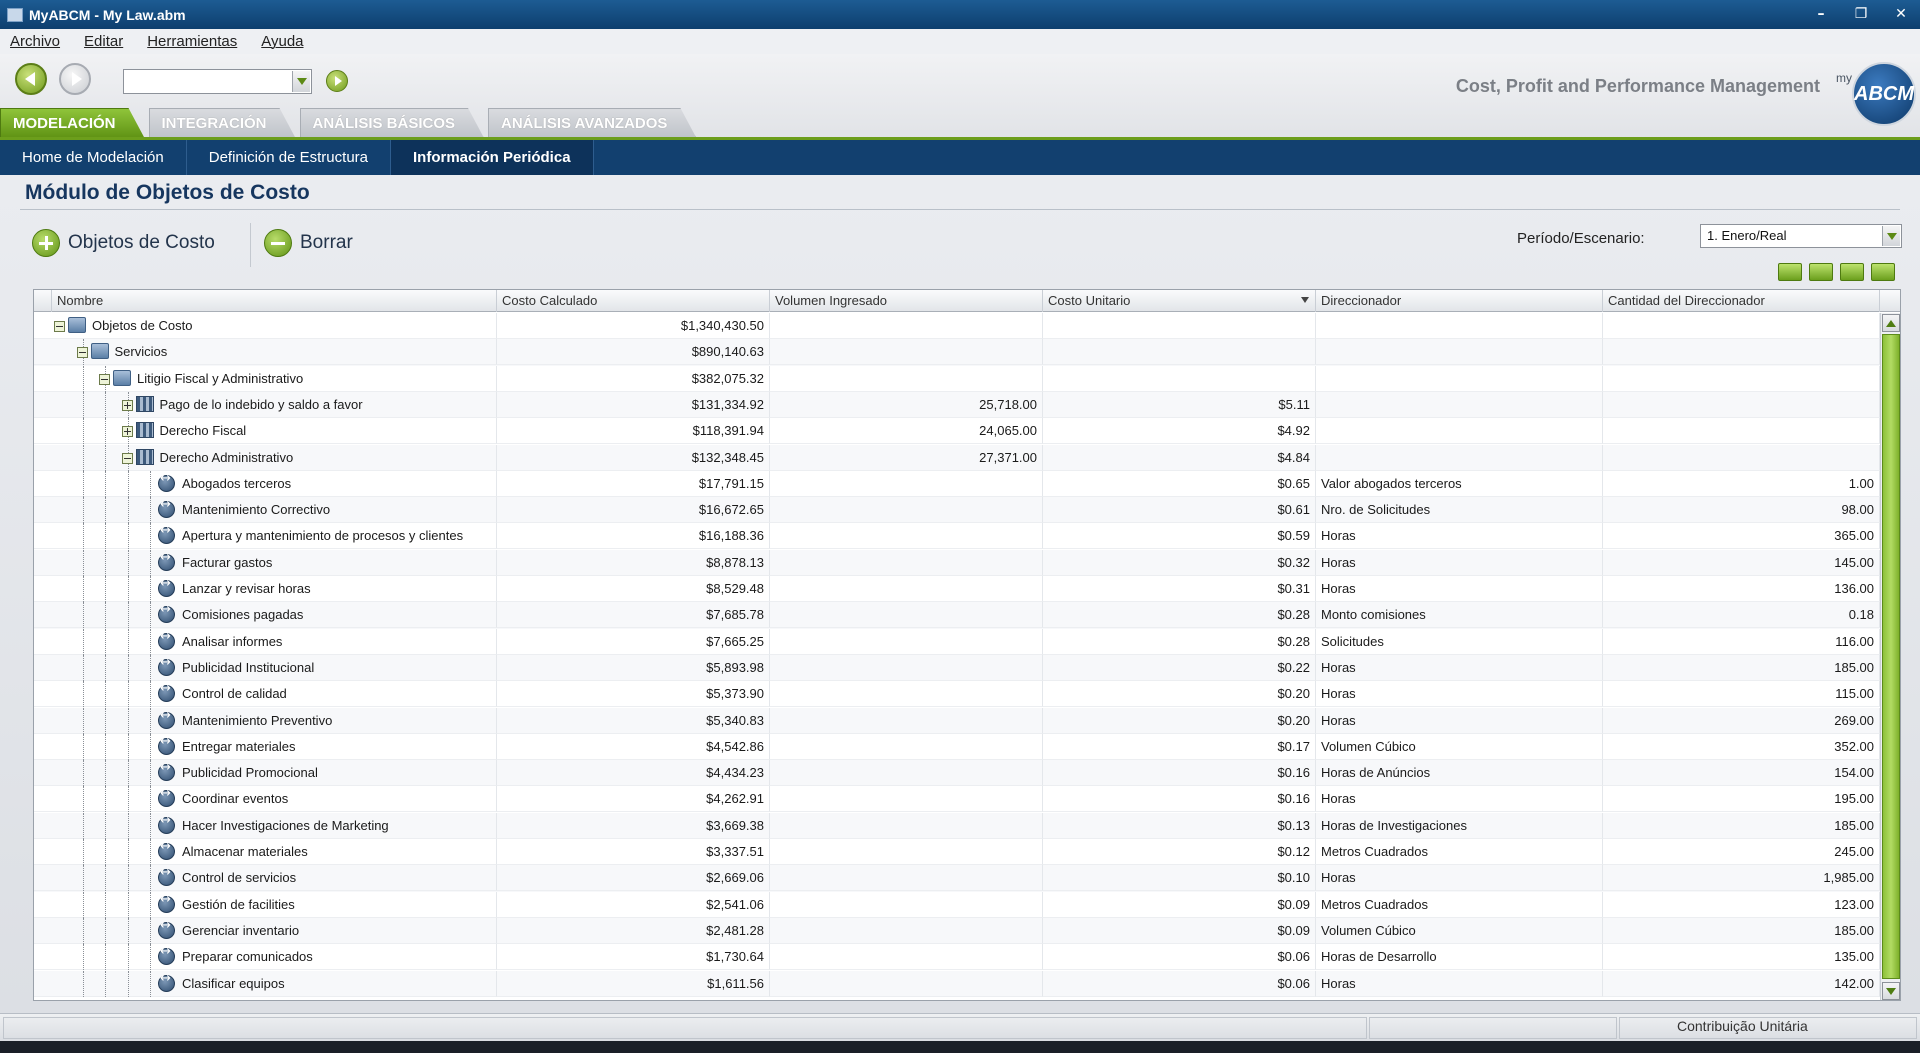  What do you see at coordinates (1741, 510) in the screenshot?
I see `cell-cantidad-direccionador: 98.00` at bounding box center [1741, 510].